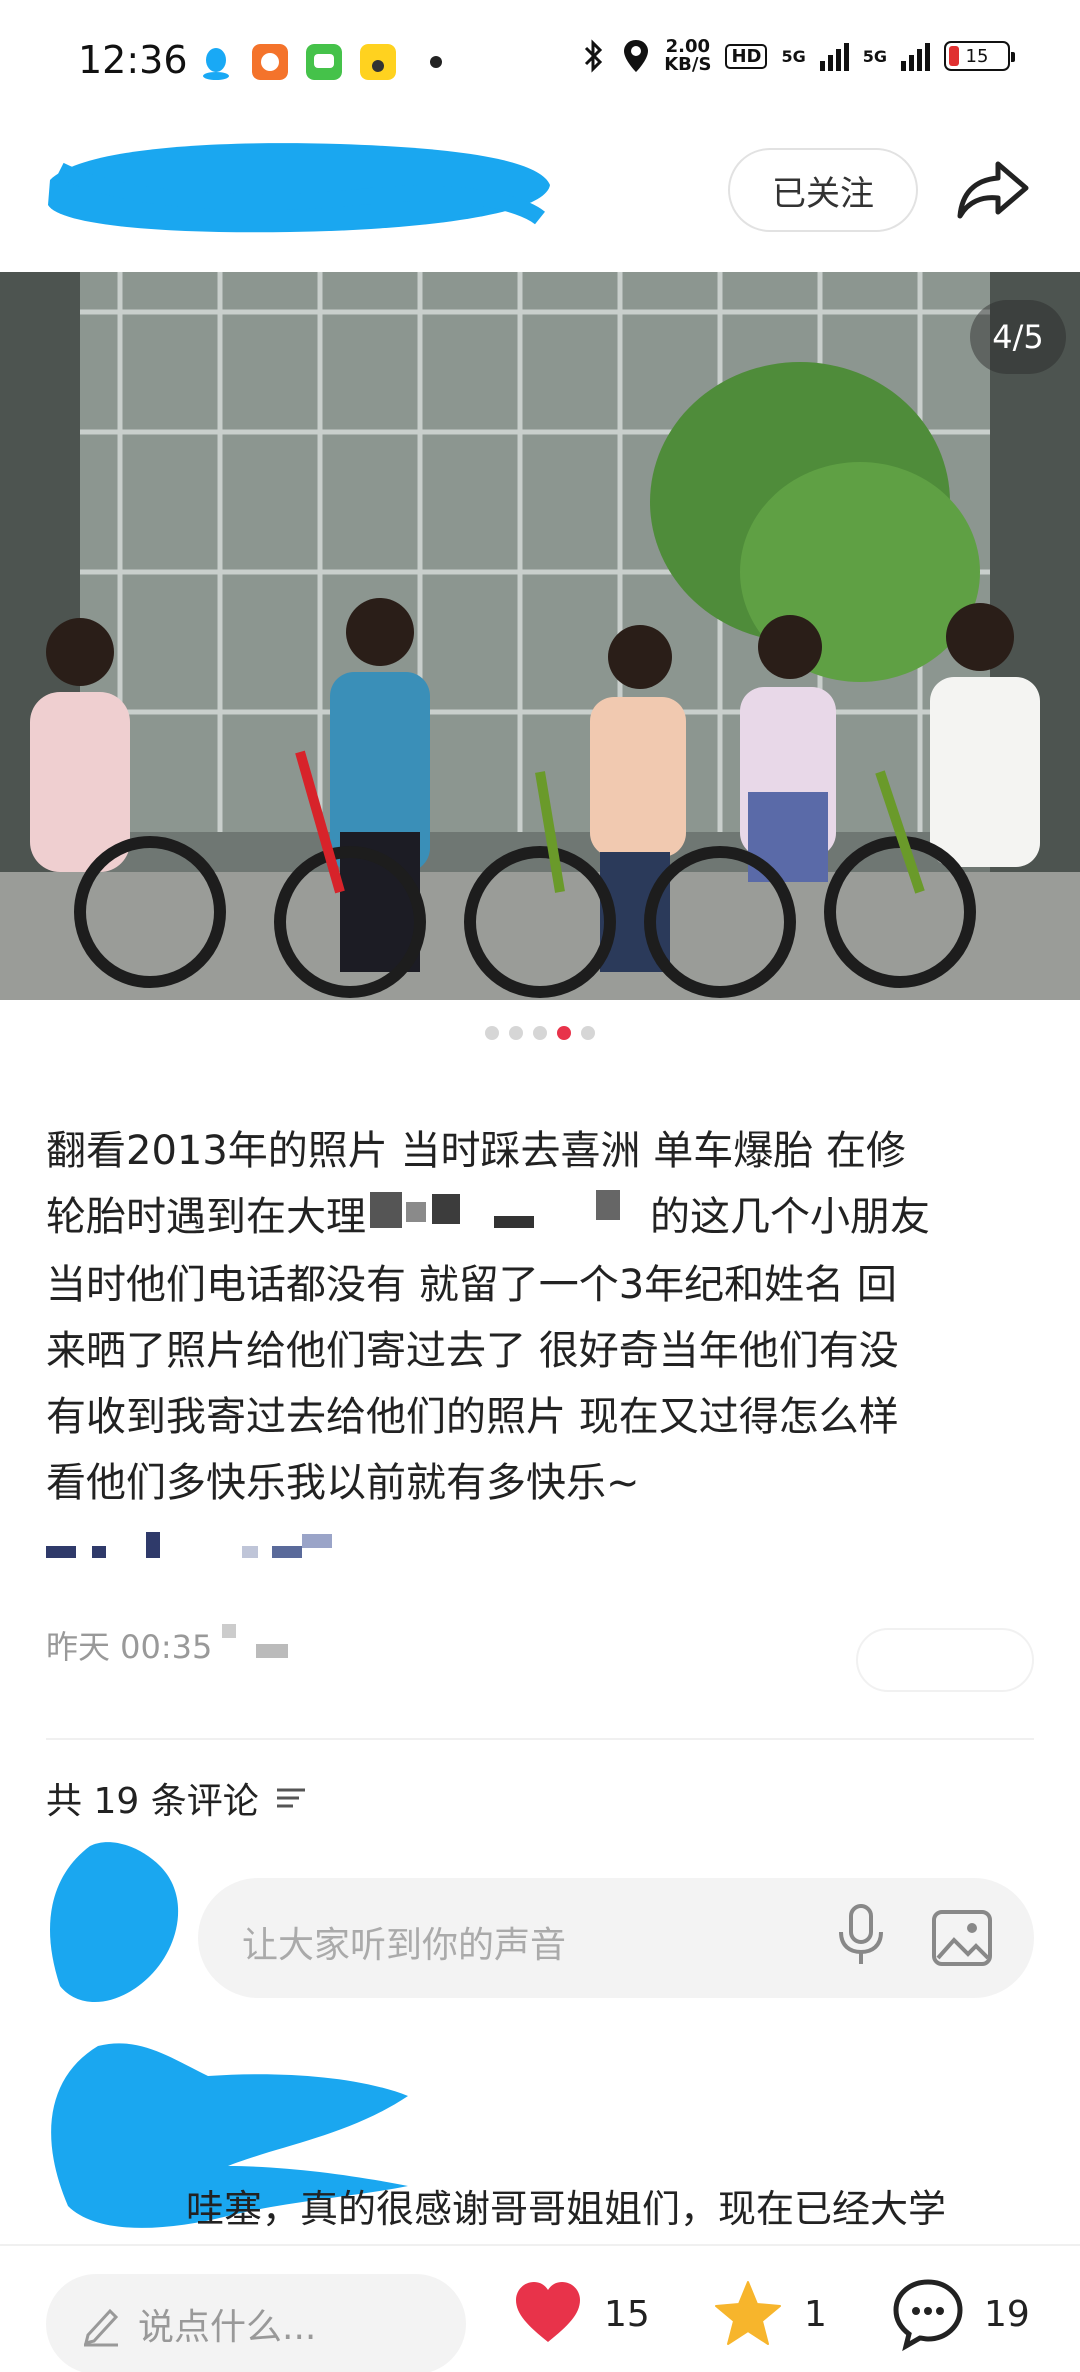 The image size is (1080, 2372). What do you see at coordinates (540, 1739) in the screenshot?
I see `divider` at bounding box center [540, 1739].